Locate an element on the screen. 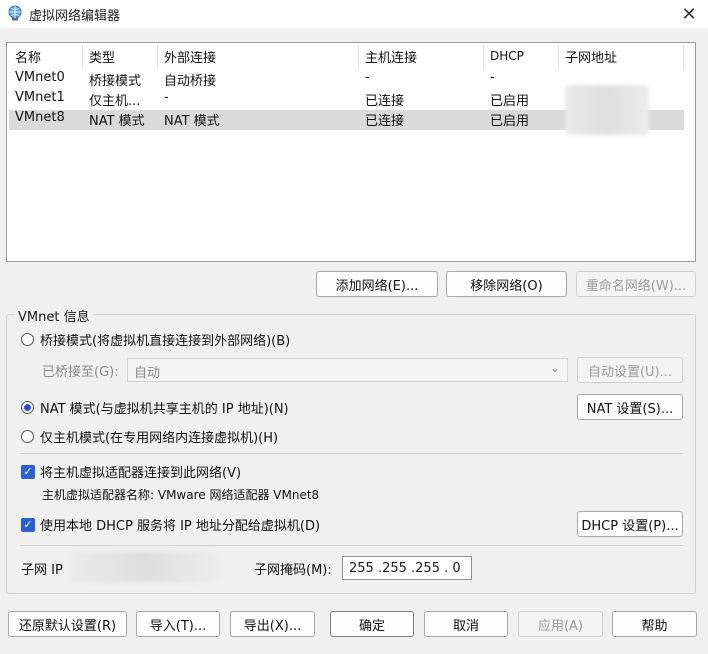 The height and width of the screenshot is (654, 708). connect-adapter-checkbox: ✓ is located at coordinates (28, 472).